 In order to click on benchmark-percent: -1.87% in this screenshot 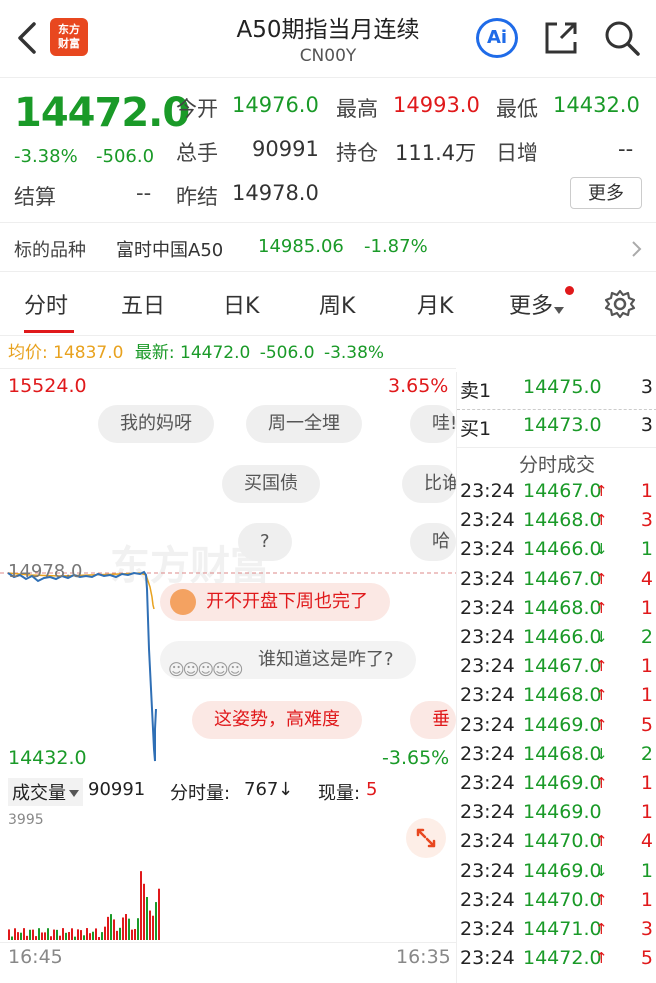, I will do `click(396, 246)`.